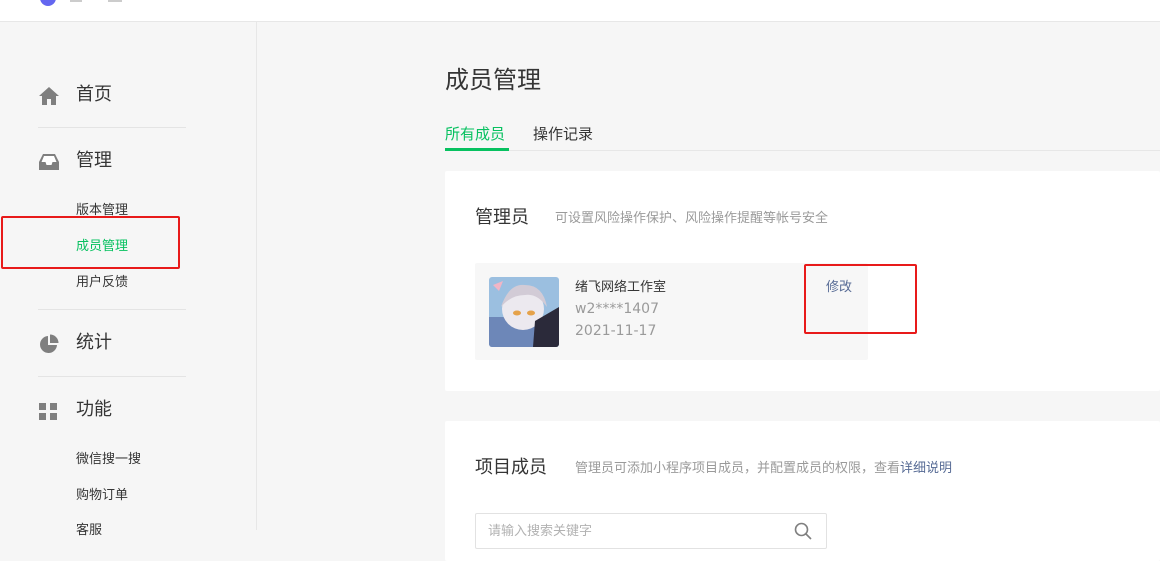 Image resolution: width=1160 pixels, height=561 pixels. Describe the element at coordinates (860, 299) in the screenshot. I see `highlight-box-edit` at that location.